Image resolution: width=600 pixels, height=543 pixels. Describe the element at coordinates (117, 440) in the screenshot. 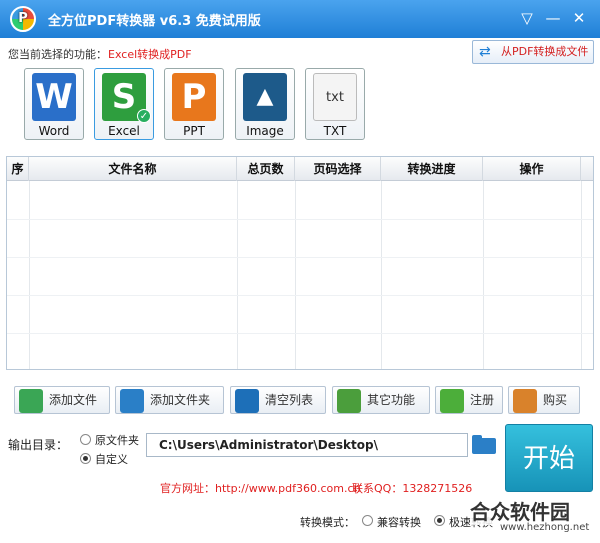

I see `radio-original-folder-label: 原文件夹` at that location.